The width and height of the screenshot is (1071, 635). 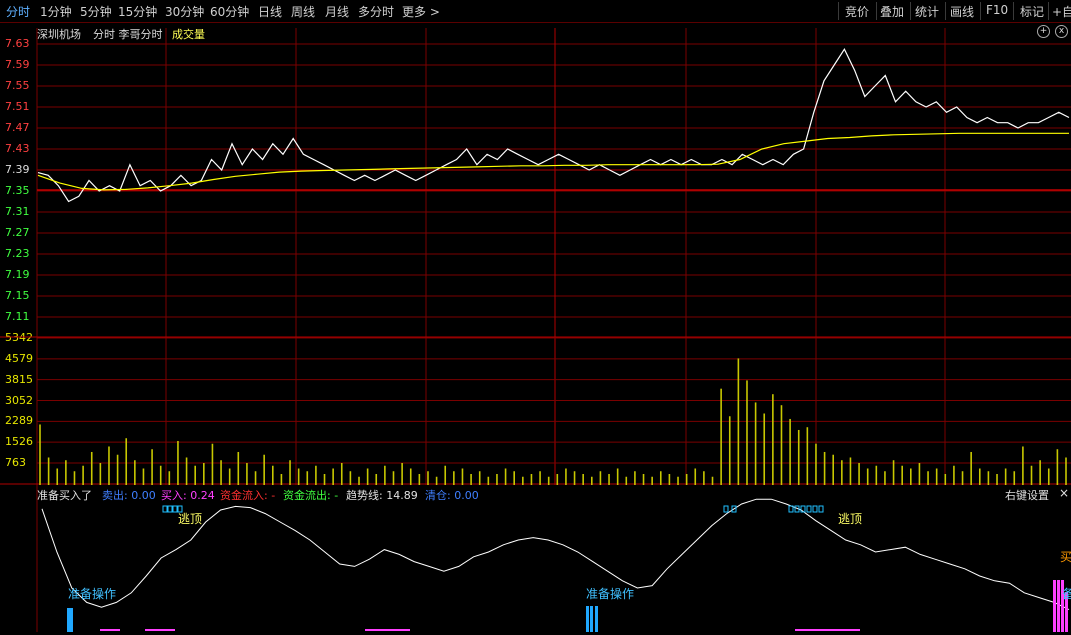 I want to click on indicator-item-buy: 买入: 0.24, so click(x=188, y=495).